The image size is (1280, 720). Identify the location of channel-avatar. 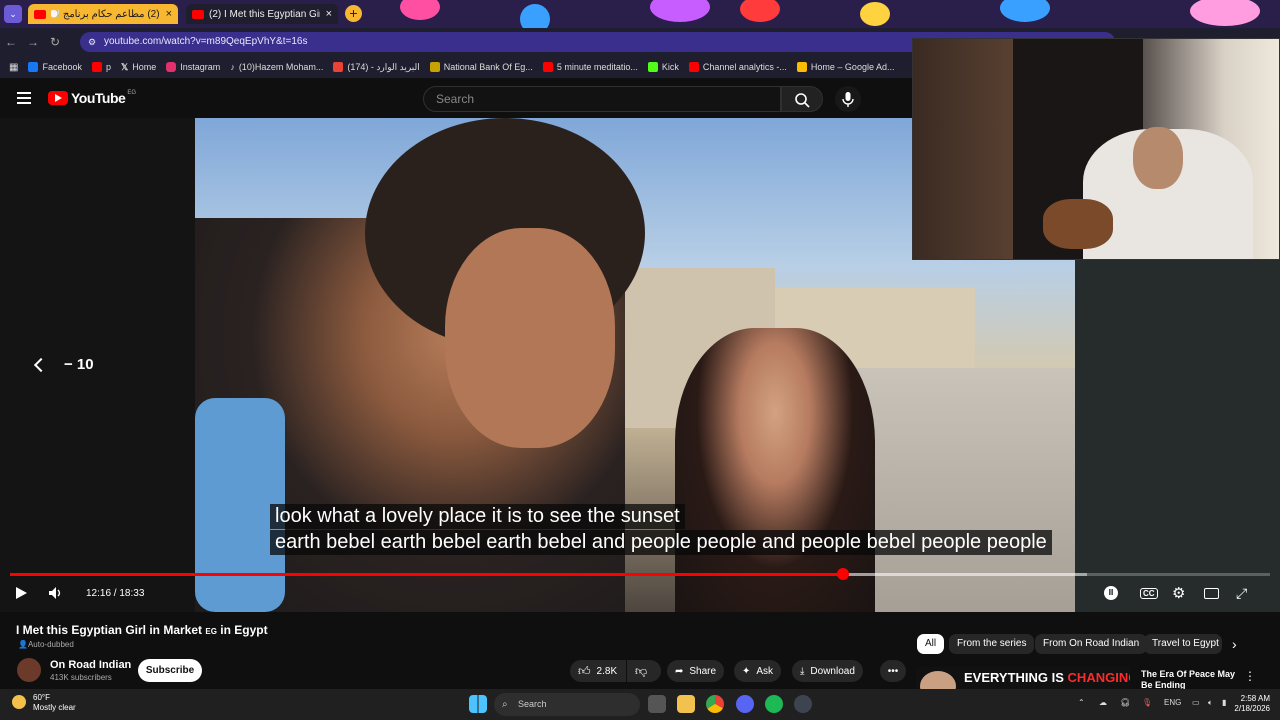
(29, 670).